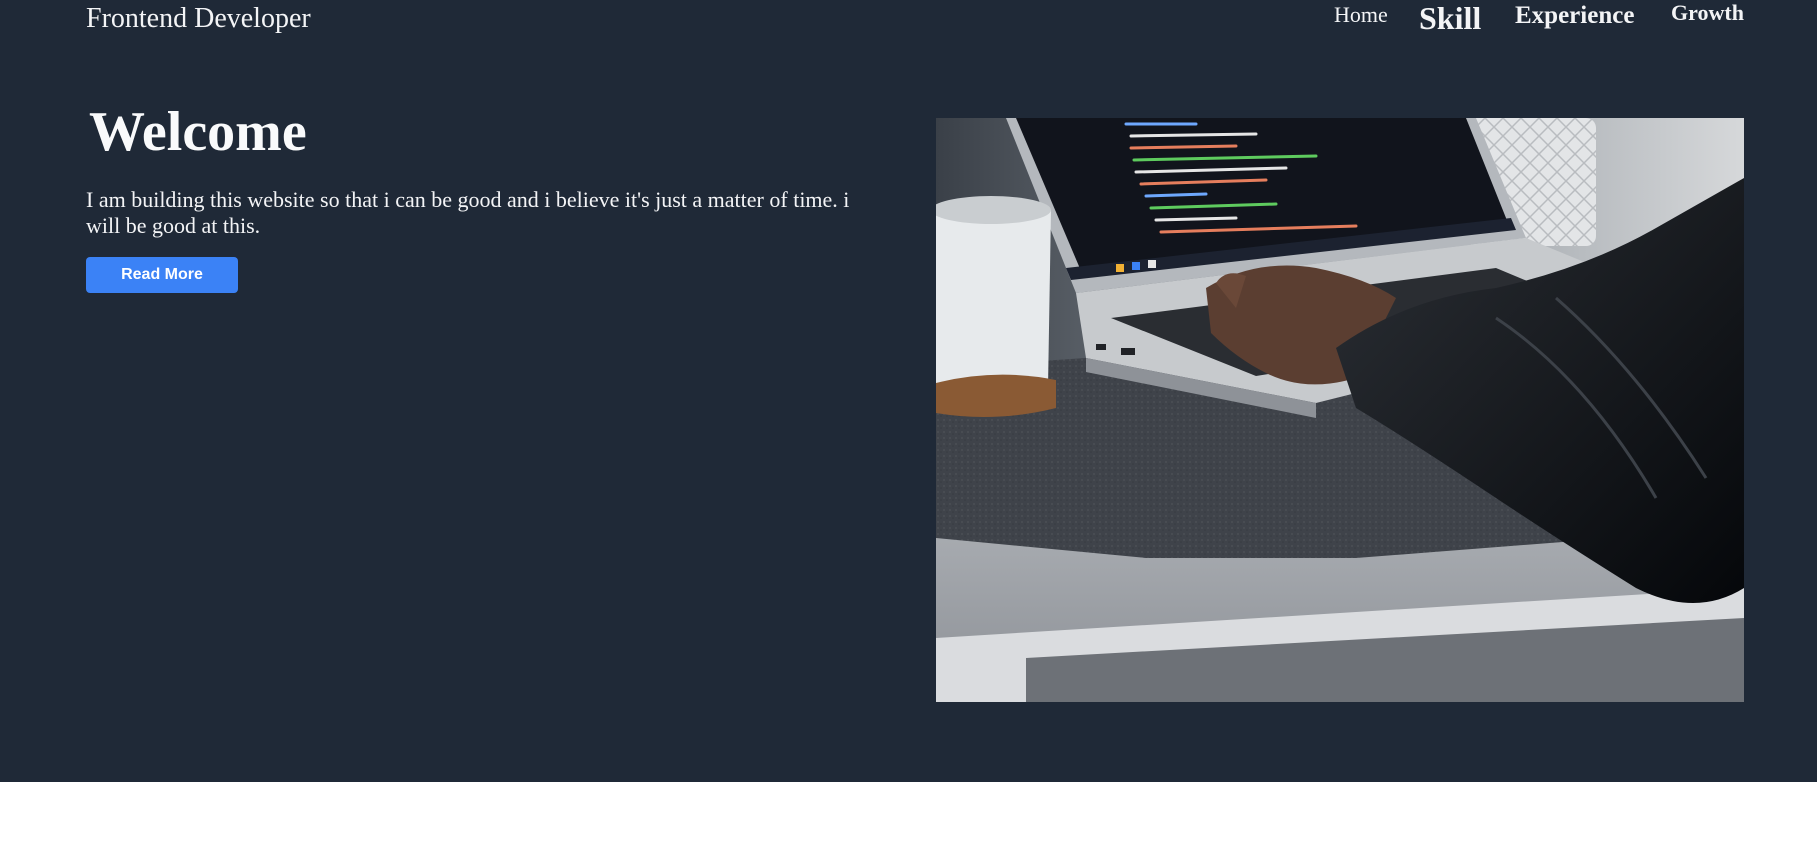 Image resolution: width=1817 pixels, height=859 pixels. Describe the element at coordinates (198, 132) in the screenshot. I see `hero-heading: Welcome` at that location.